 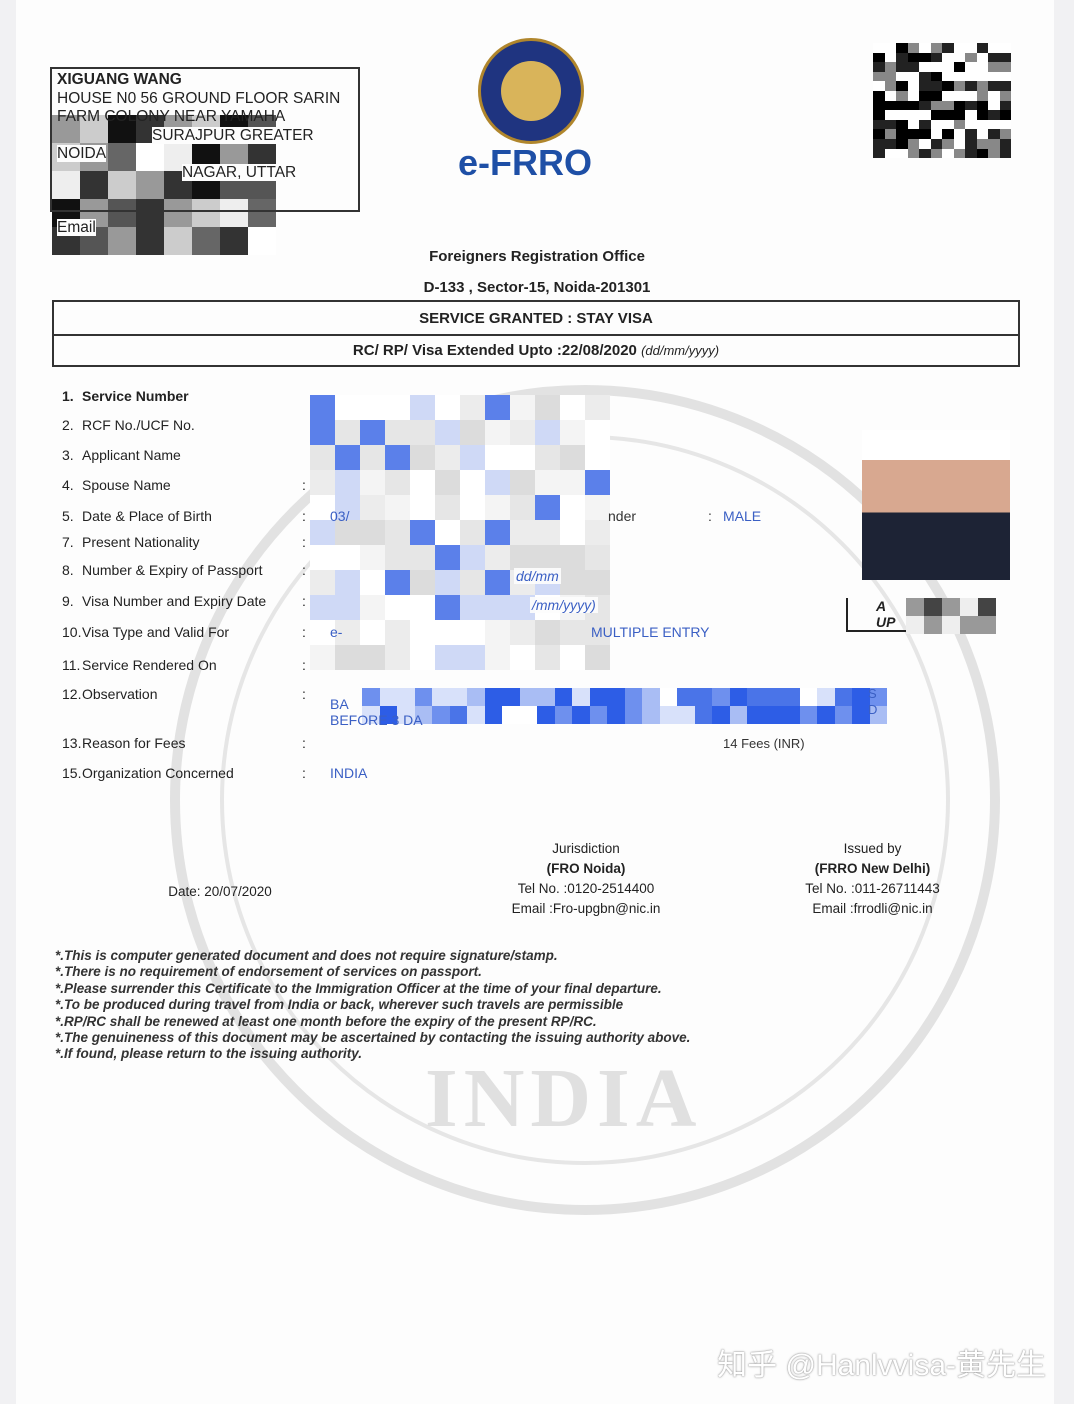 I want to click on photo-stamp-text: A, so click(x=881, y=606).